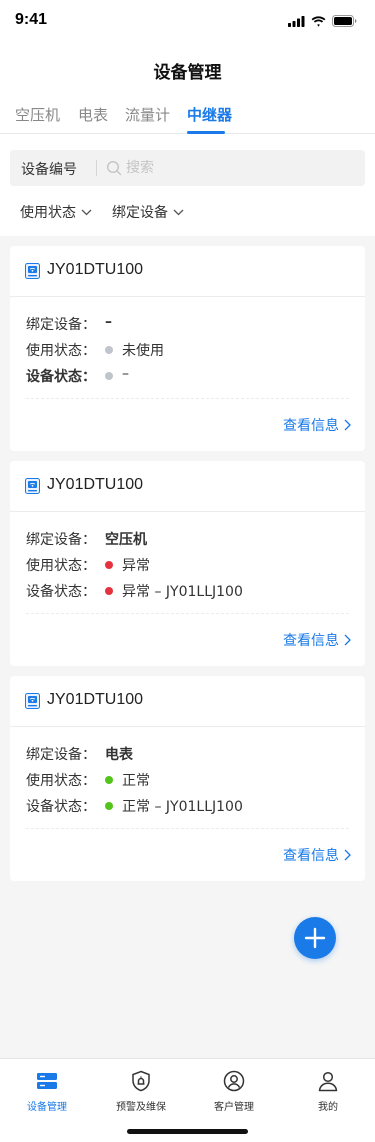 The image size is (375, 1142). Describe the element at coordinates (47, 1081) in the screenshot. I see `device-management-icon` at that location.